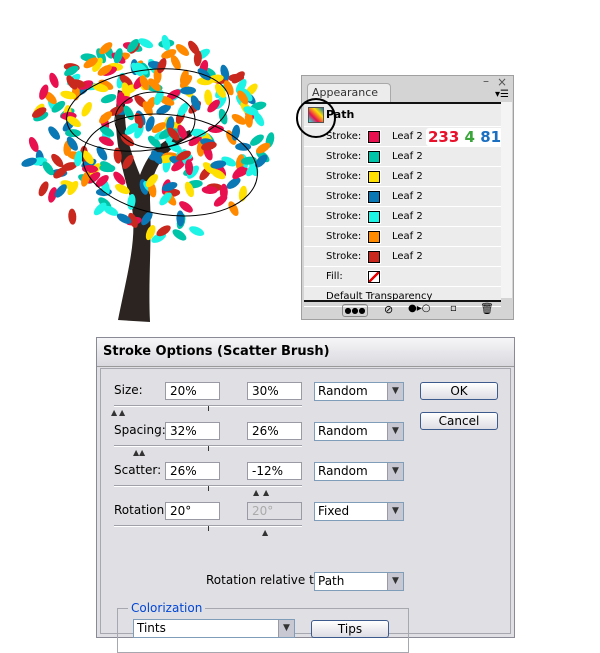 The height and width of the screenshot is (653, 600). What do you see at coordinates (359, 581) in the screenshot?
I see `rotation-relative-select: Path ▼` at bounding box center [359, 581].